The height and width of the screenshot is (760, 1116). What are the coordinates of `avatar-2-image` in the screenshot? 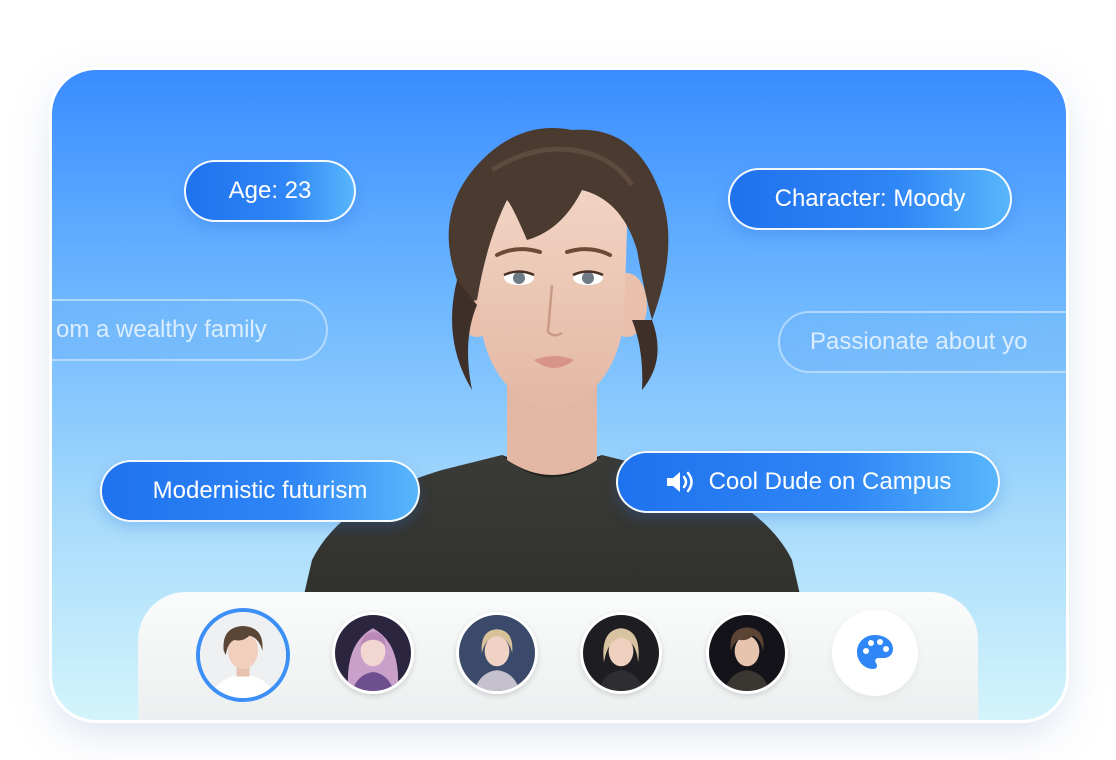 It's located at (373, 653).